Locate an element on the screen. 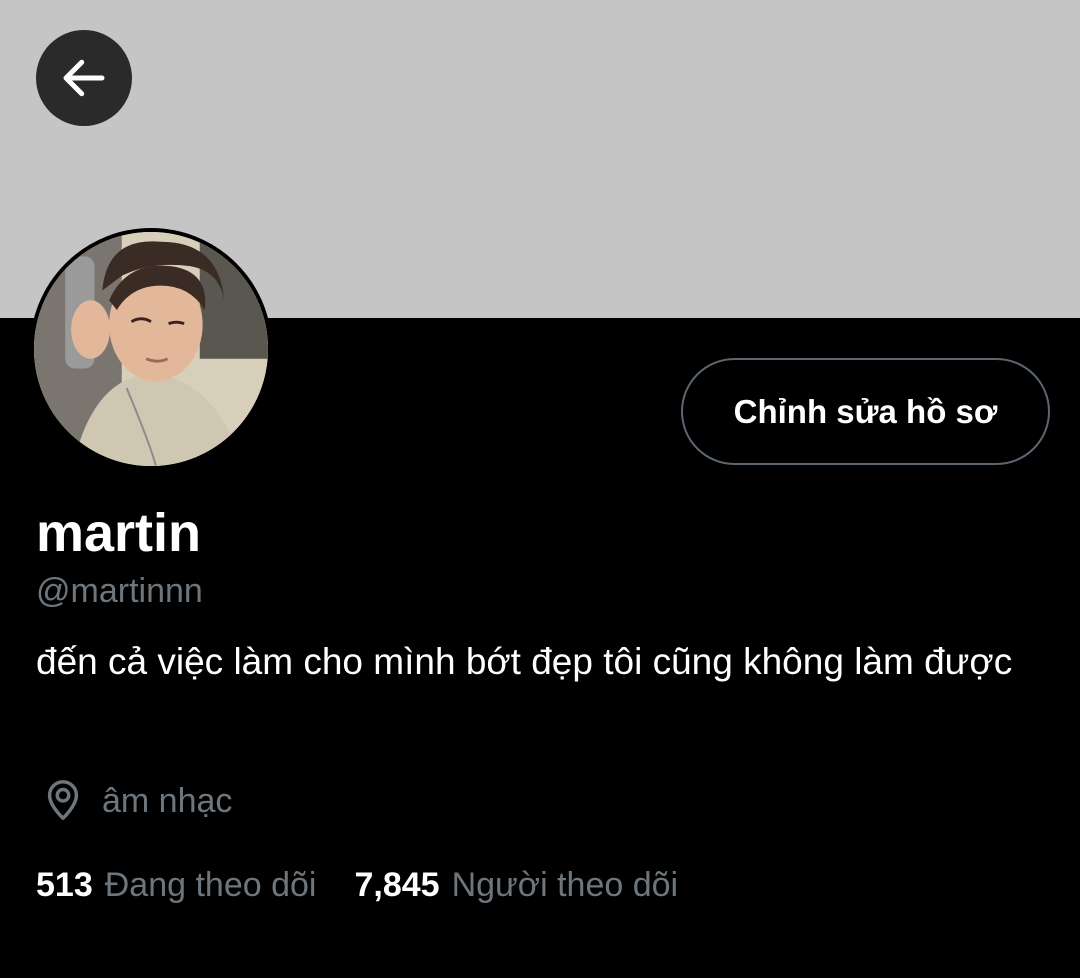 The width and height of the screenshot is (1080, 978). avatar is located at coordinates (151, 349).